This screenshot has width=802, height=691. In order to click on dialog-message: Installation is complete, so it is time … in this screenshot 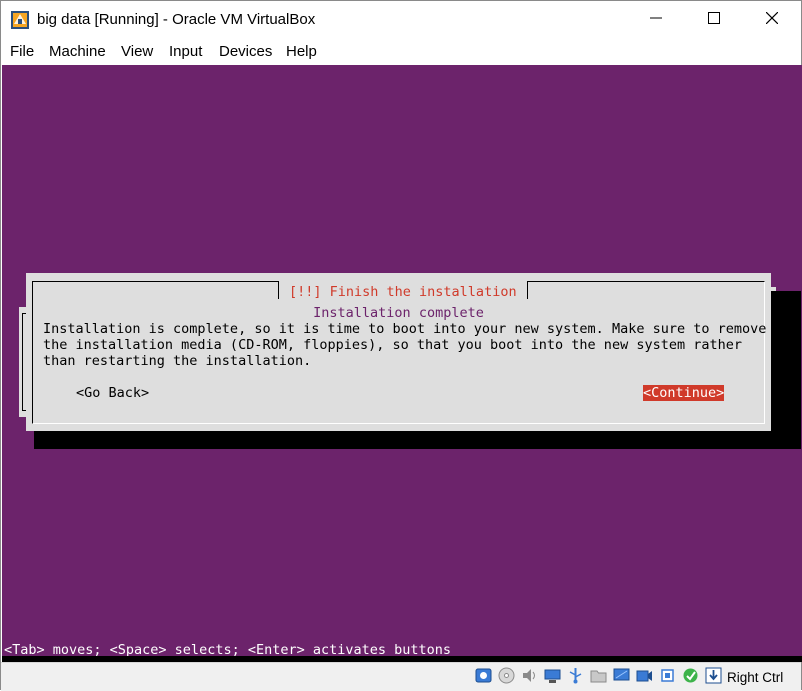, I will do `click(405, 345)`.